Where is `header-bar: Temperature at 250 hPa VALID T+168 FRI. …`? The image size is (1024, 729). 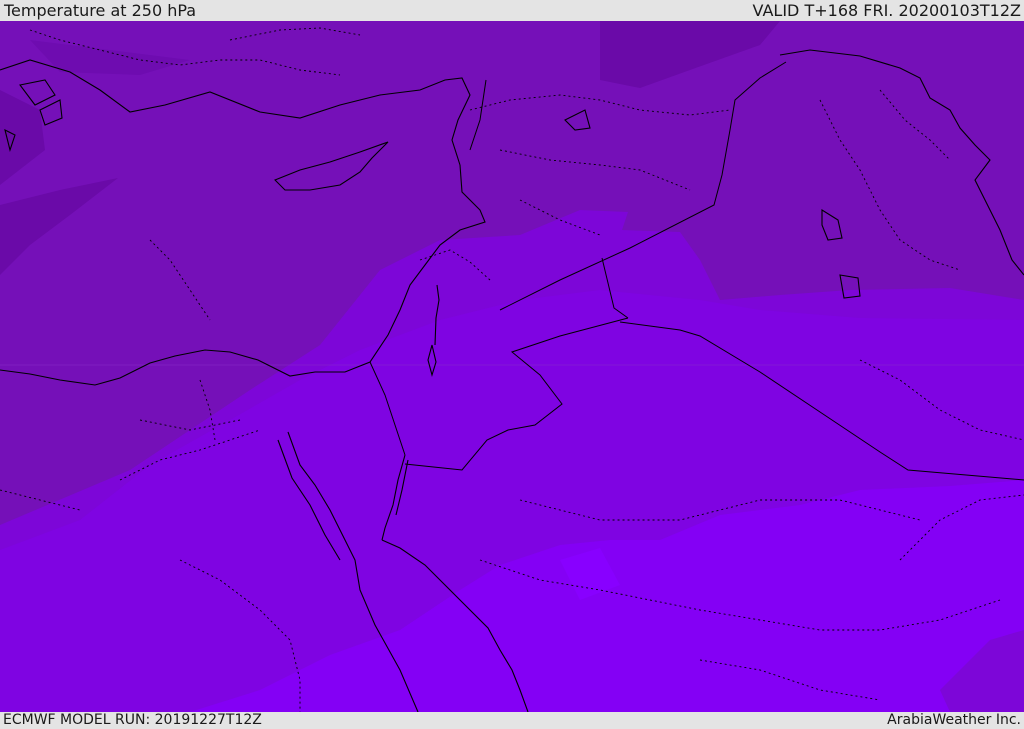
header-bar: Temperature at 250 hPa VALID T+168 FRI. … is located at coordinates (512, 10).